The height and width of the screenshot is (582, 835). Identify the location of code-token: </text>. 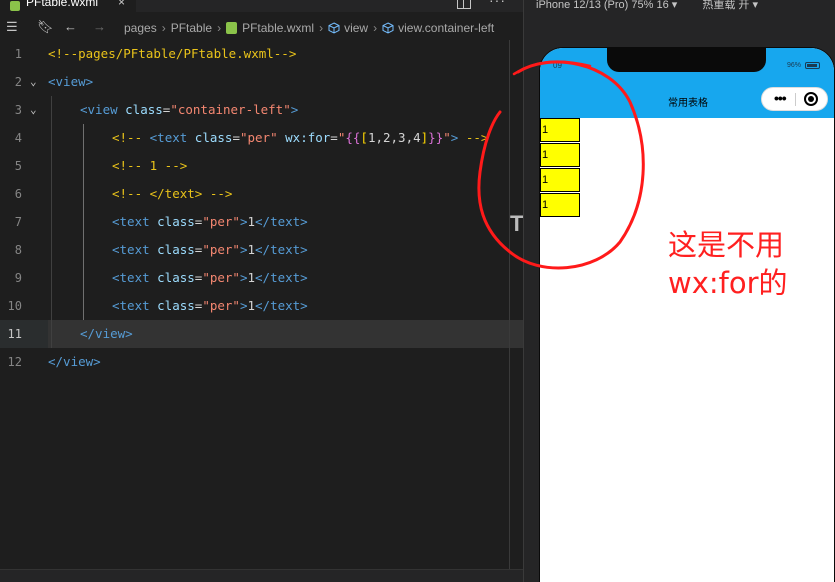
(281, 305).